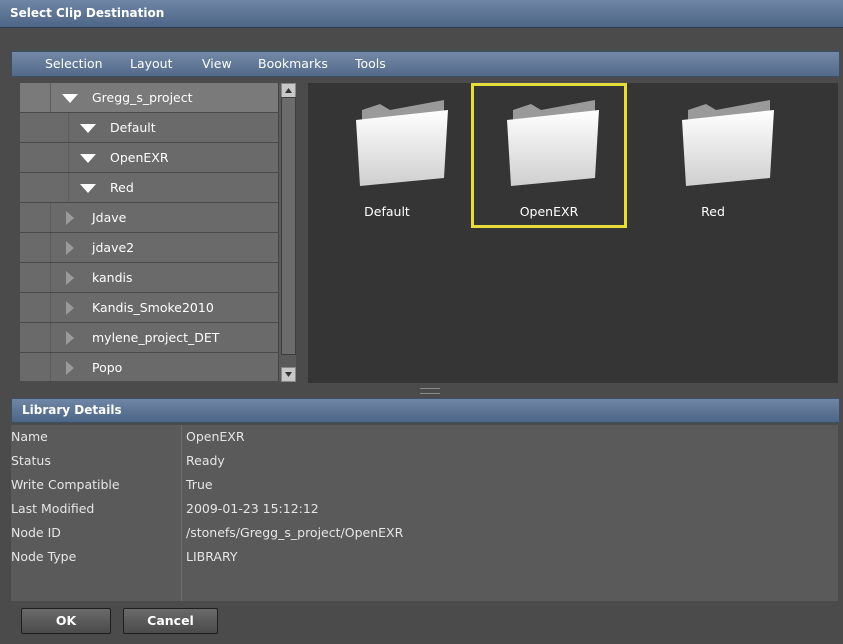 This screenshot has width=843, height=644. What do you see at coordinates (149, 278) in the screenshot?
I see `tree-item: kandis` at bounding box center [149, 278].